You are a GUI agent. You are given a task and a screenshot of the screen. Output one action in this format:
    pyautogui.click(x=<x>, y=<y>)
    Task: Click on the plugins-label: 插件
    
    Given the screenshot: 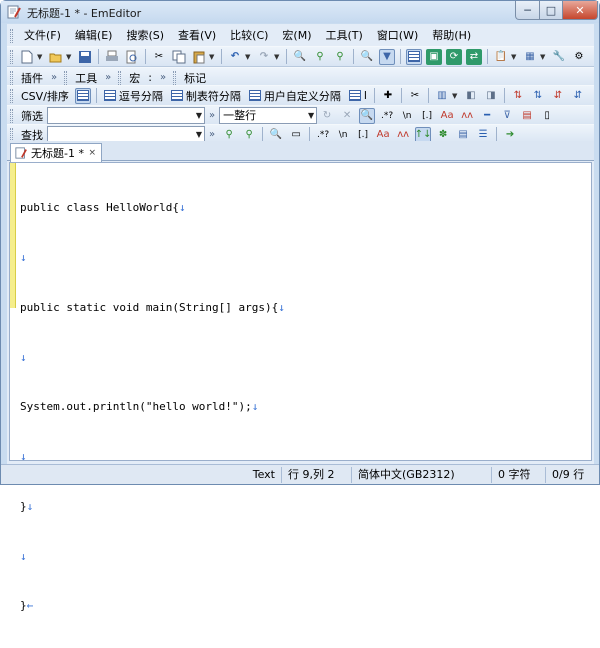 What is the action you would take?
    pyautogui.click(x=32, y=78)
    